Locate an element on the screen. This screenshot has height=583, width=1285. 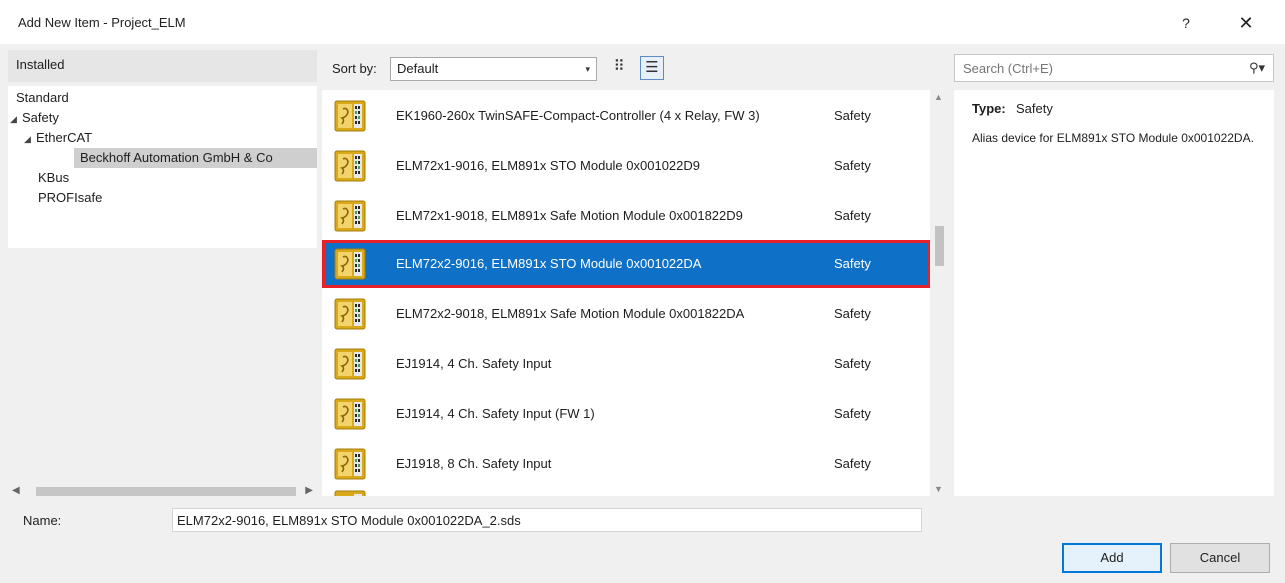
type-label: Type: is located at coordinates (989, 108).